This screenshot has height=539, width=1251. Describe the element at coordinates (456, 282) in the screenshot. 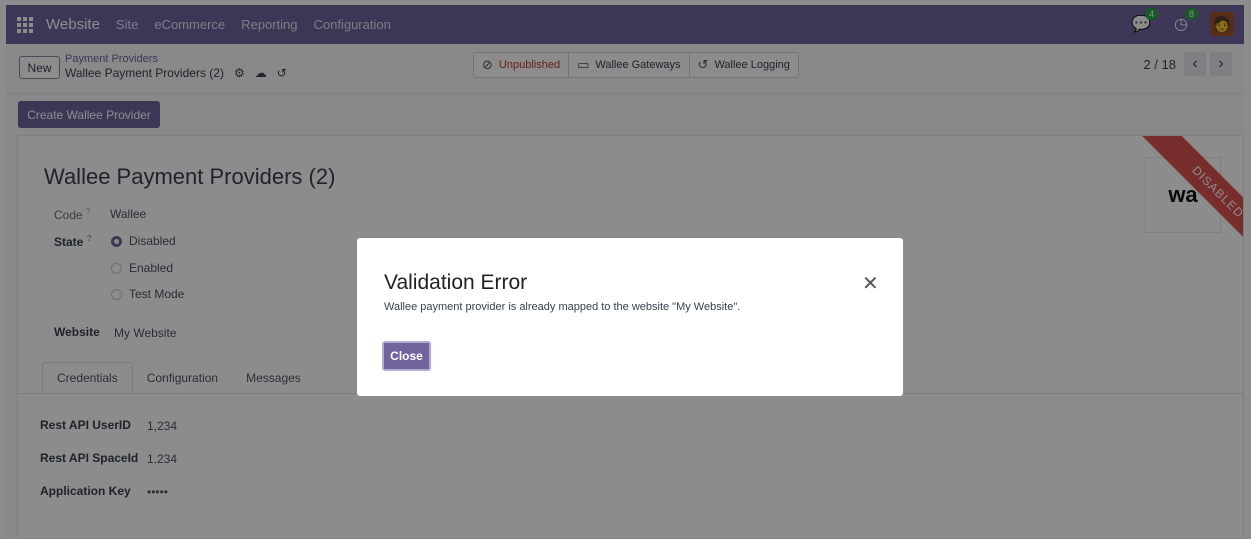

I see `dialog-title: Validation Error` at that location.